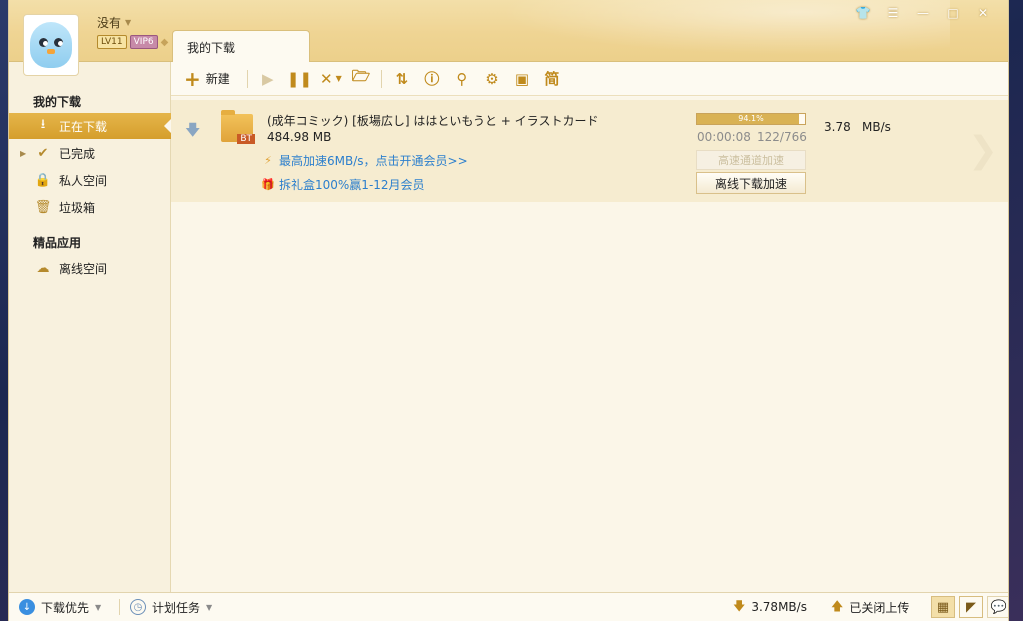 The width and height of the screenshot is (1023, 621). I want to click on avatar, so click(51, 45).